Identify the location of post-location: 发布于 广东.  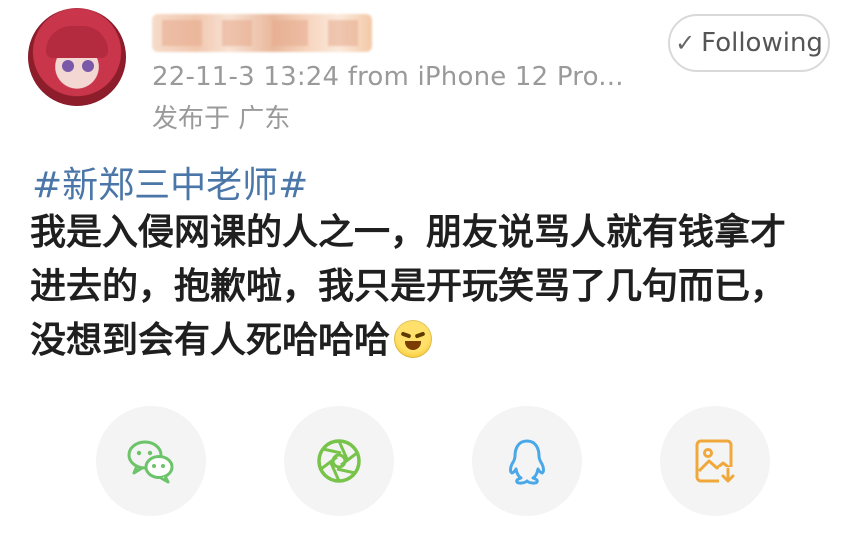
(221, 119).